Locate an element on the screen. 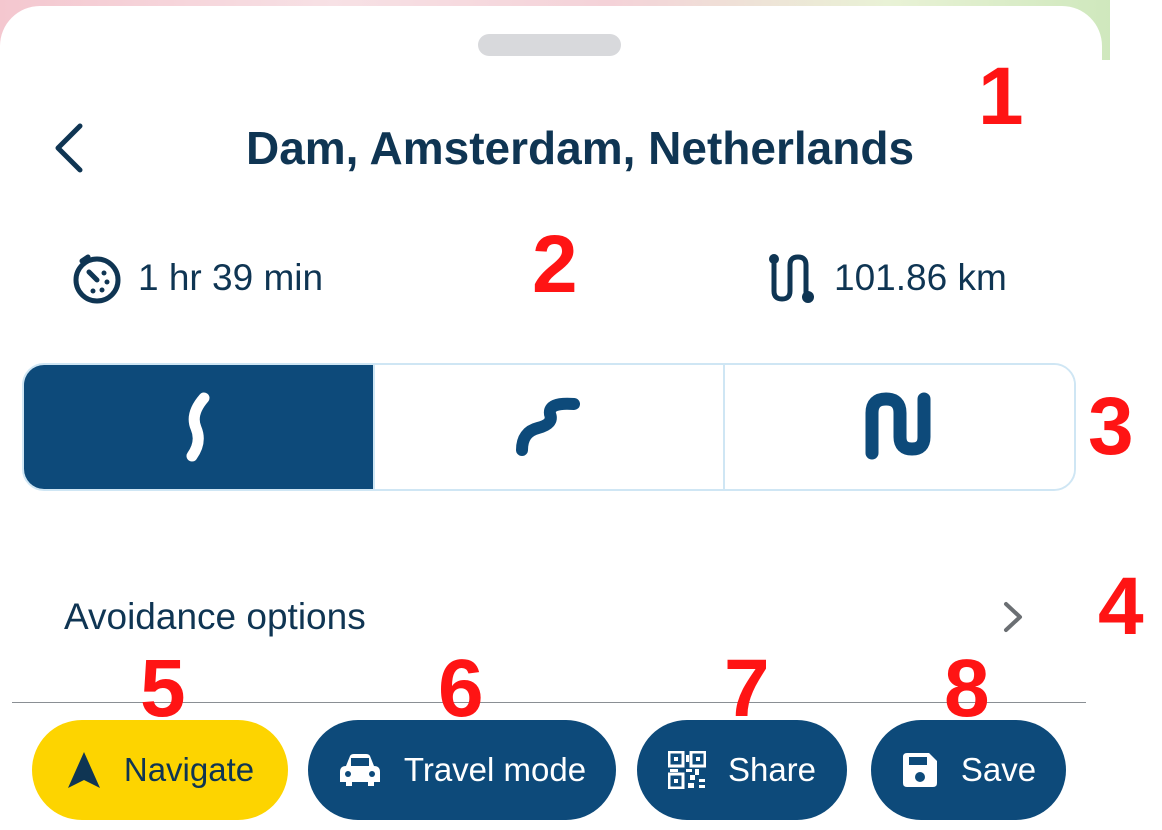 This screenshot has width=1162, height=830. save-button: Save is located at coordinates (968, 770).